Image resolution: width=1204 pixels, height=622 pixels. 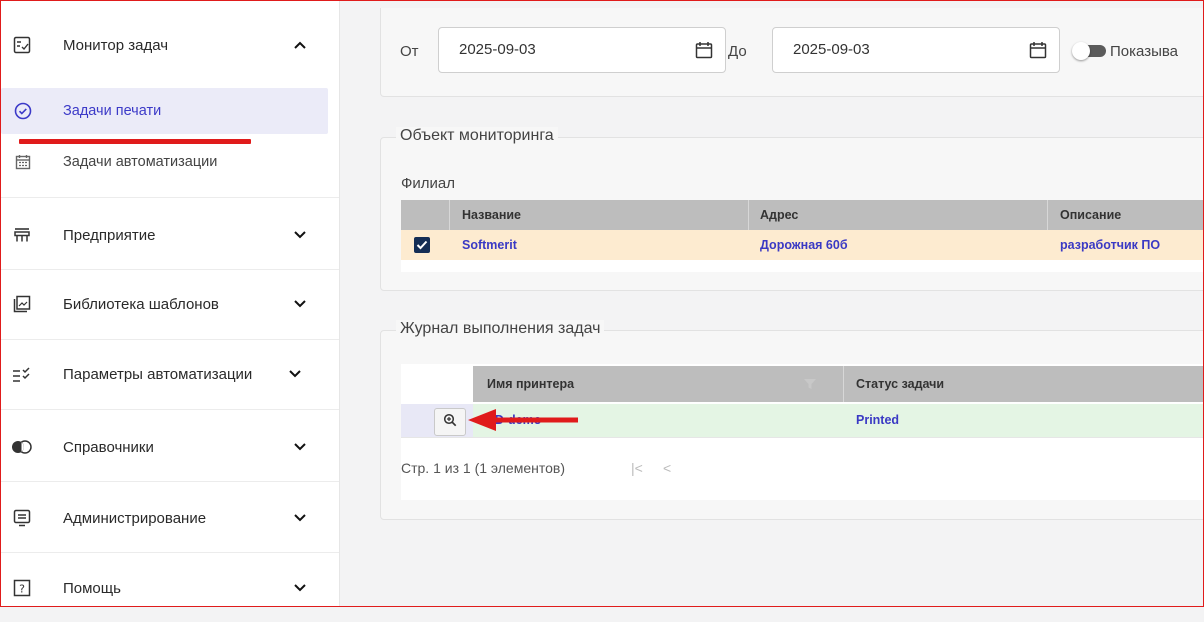 What do you see at coordinates (1081, 51) in the screenshot?
I see `toggle-knob` at bounding box center [1081, 51].